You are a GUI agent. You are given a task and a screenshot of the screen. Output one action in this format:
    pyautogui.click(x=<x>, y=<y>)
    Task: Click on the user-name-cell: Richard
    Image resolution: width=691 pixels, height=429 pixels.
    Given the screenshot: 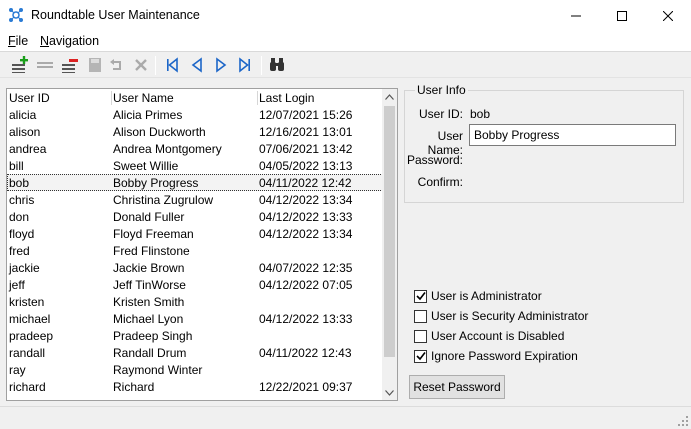 What is the action you would take?
    pyautogui.click(x=134, y=387)
    